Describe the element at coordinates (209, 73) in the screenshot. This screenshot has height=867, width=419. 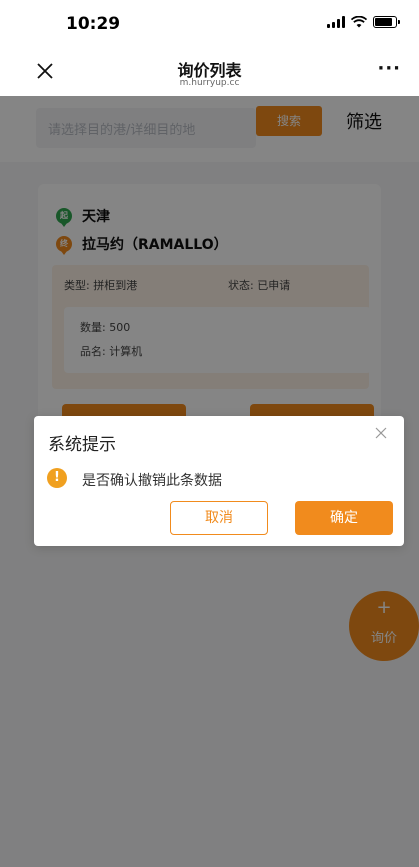
I see `nav-bar: 询价列表 m.hurryup.cc ···` at that location.